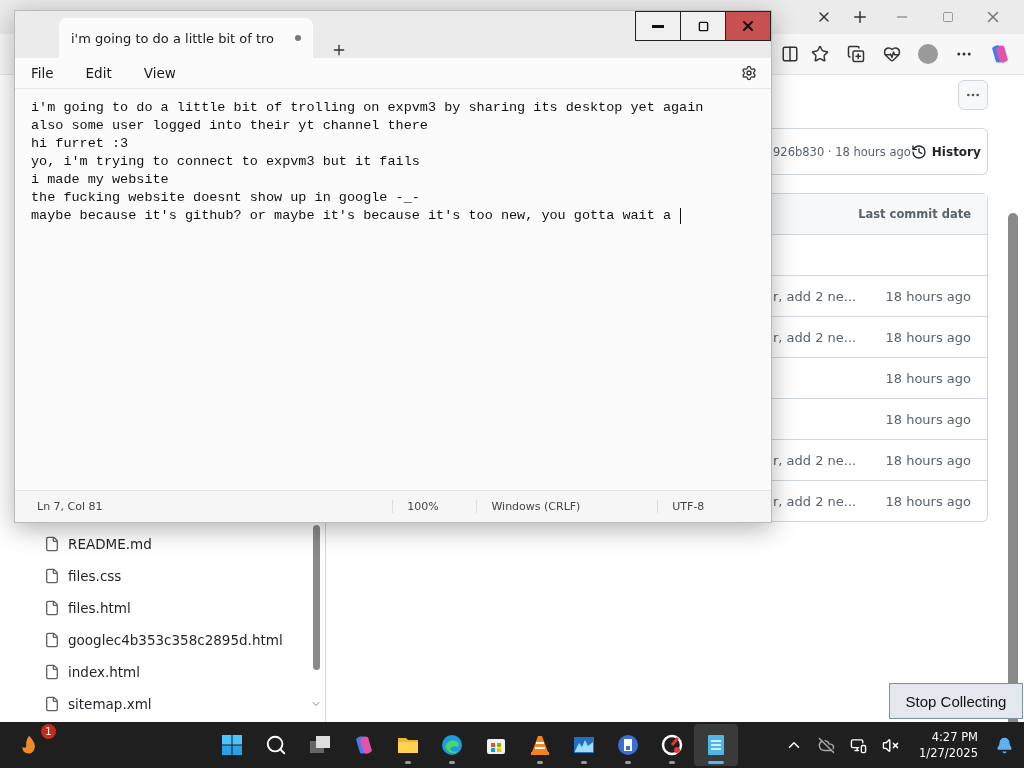 This screenshot has height=768, width=1024. Describe the element at coordinates (928, 54) in the screenshot. I see `avatar-icon` at that location.